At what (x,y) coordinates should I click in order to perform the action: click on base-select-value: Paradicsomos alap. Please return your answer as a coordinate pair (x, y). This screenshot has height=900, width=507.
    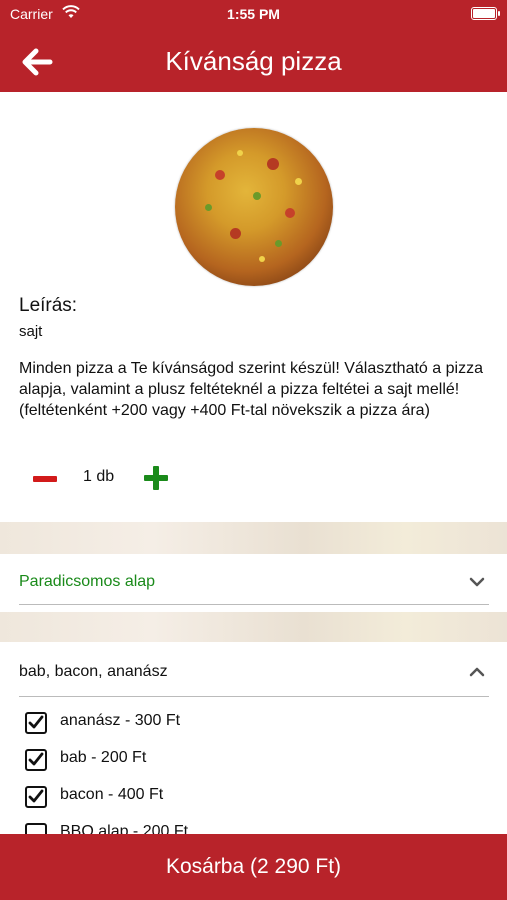
    Looking at the image, I should click on (87, 581).